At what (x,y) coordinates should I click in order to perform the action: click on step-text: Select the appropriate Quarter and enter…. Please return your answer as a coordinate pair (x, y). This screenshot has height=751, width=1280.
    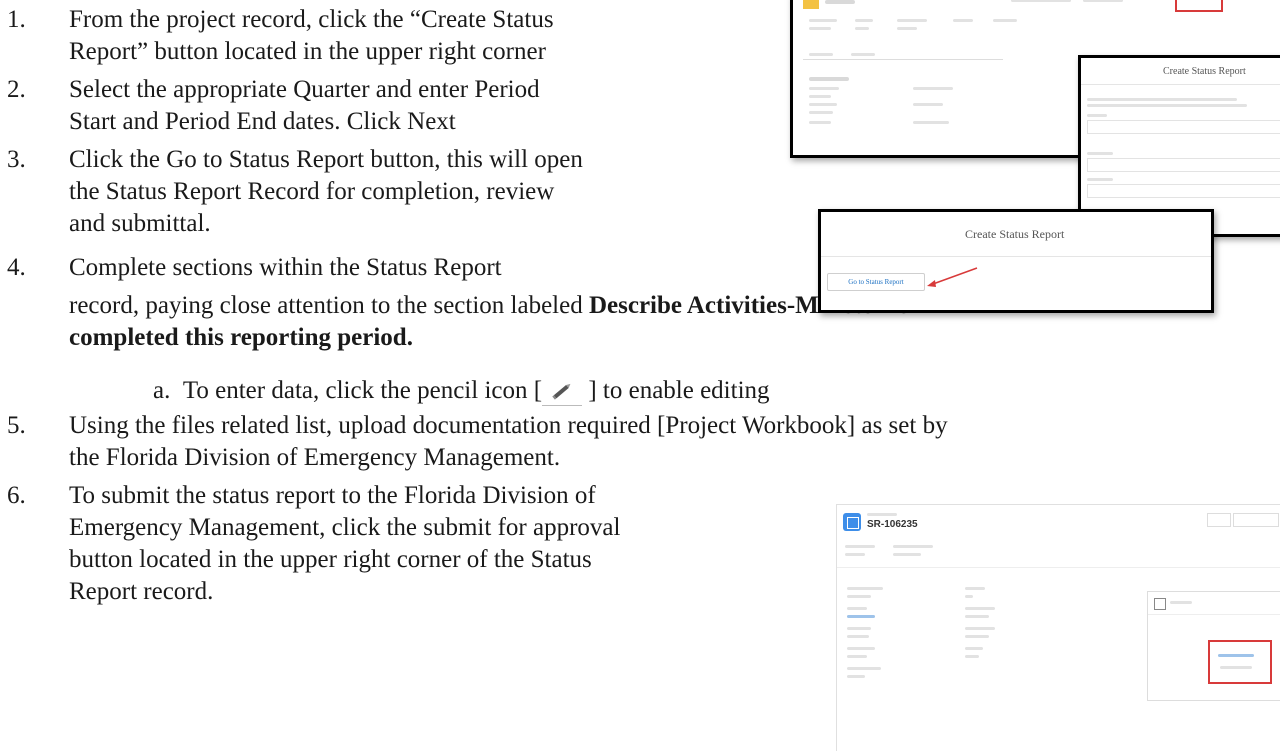
    Looking at the image, I should click on (304, 89).